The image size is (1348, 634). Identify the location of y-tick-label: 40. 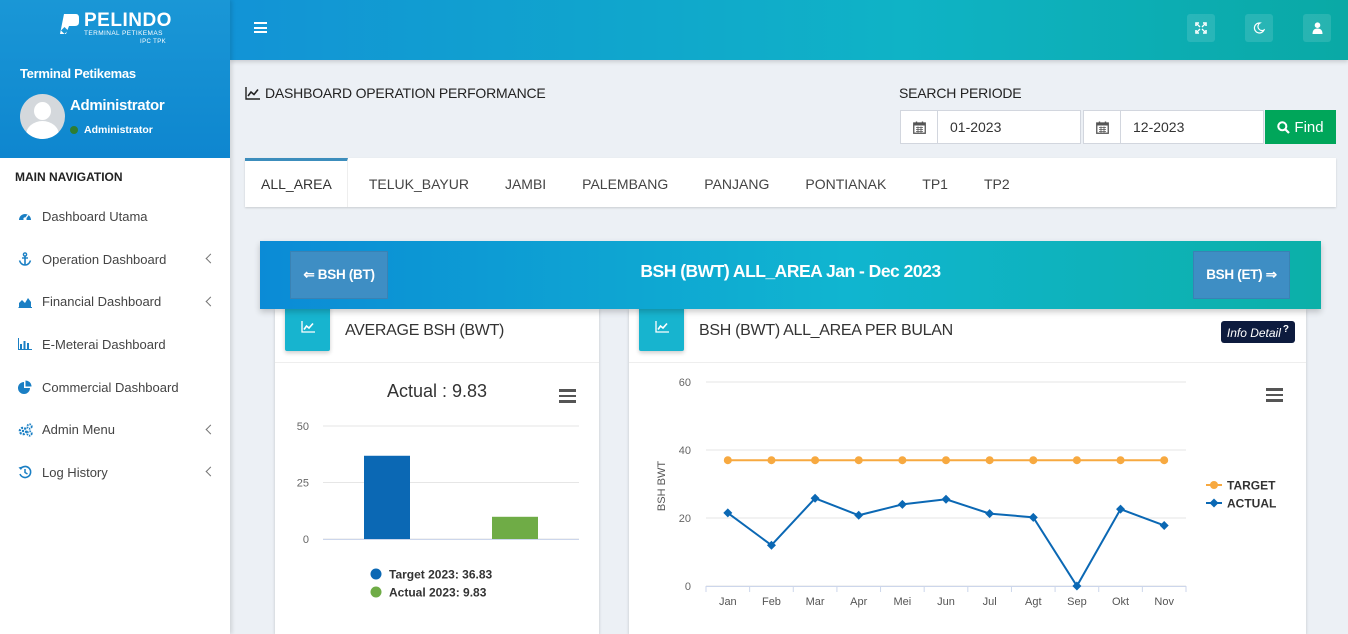
(685, 451).